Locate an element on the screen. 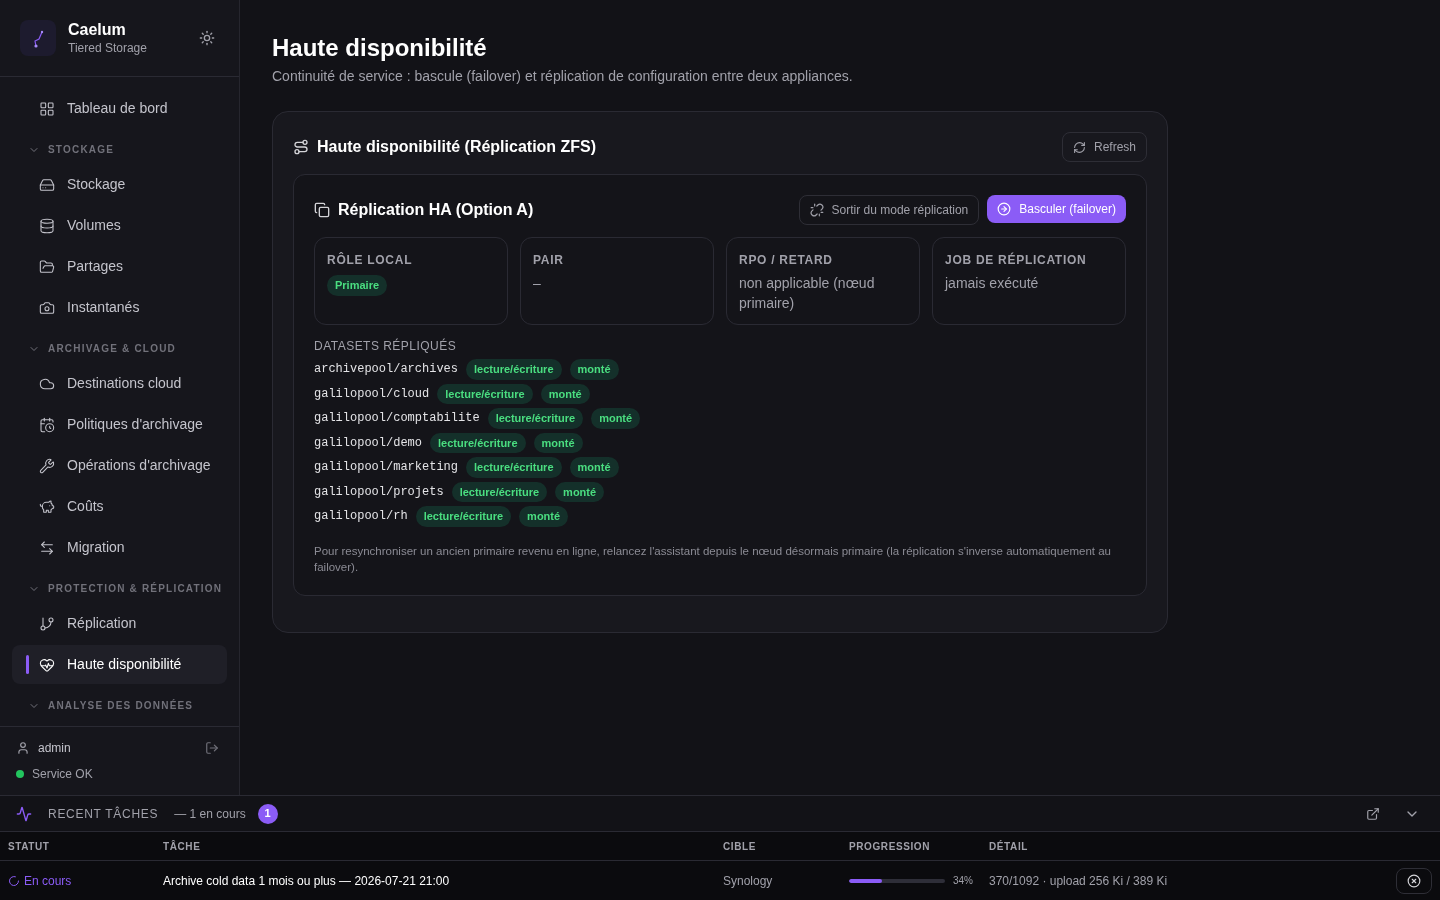 Image resolution: width=1440 pixels, height=900 pixels. stat-value: – is located at coordinates (537, 283).